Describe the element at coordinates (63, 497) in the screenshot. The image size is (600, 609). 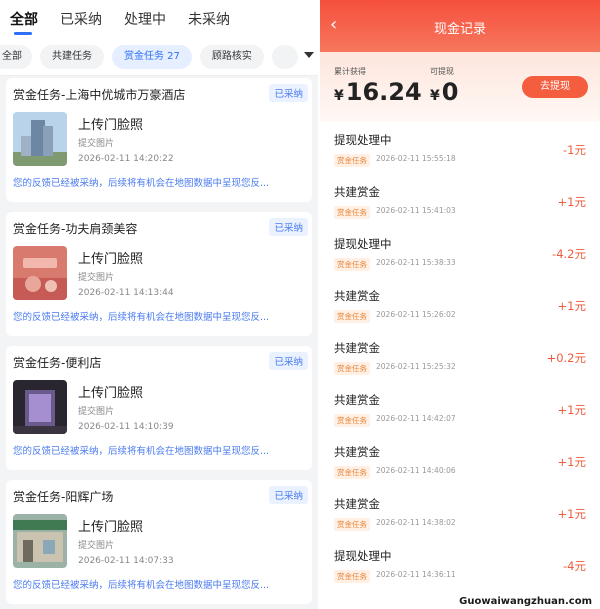
I see `task-title: 赏金任务-阳辉广场` at that location.